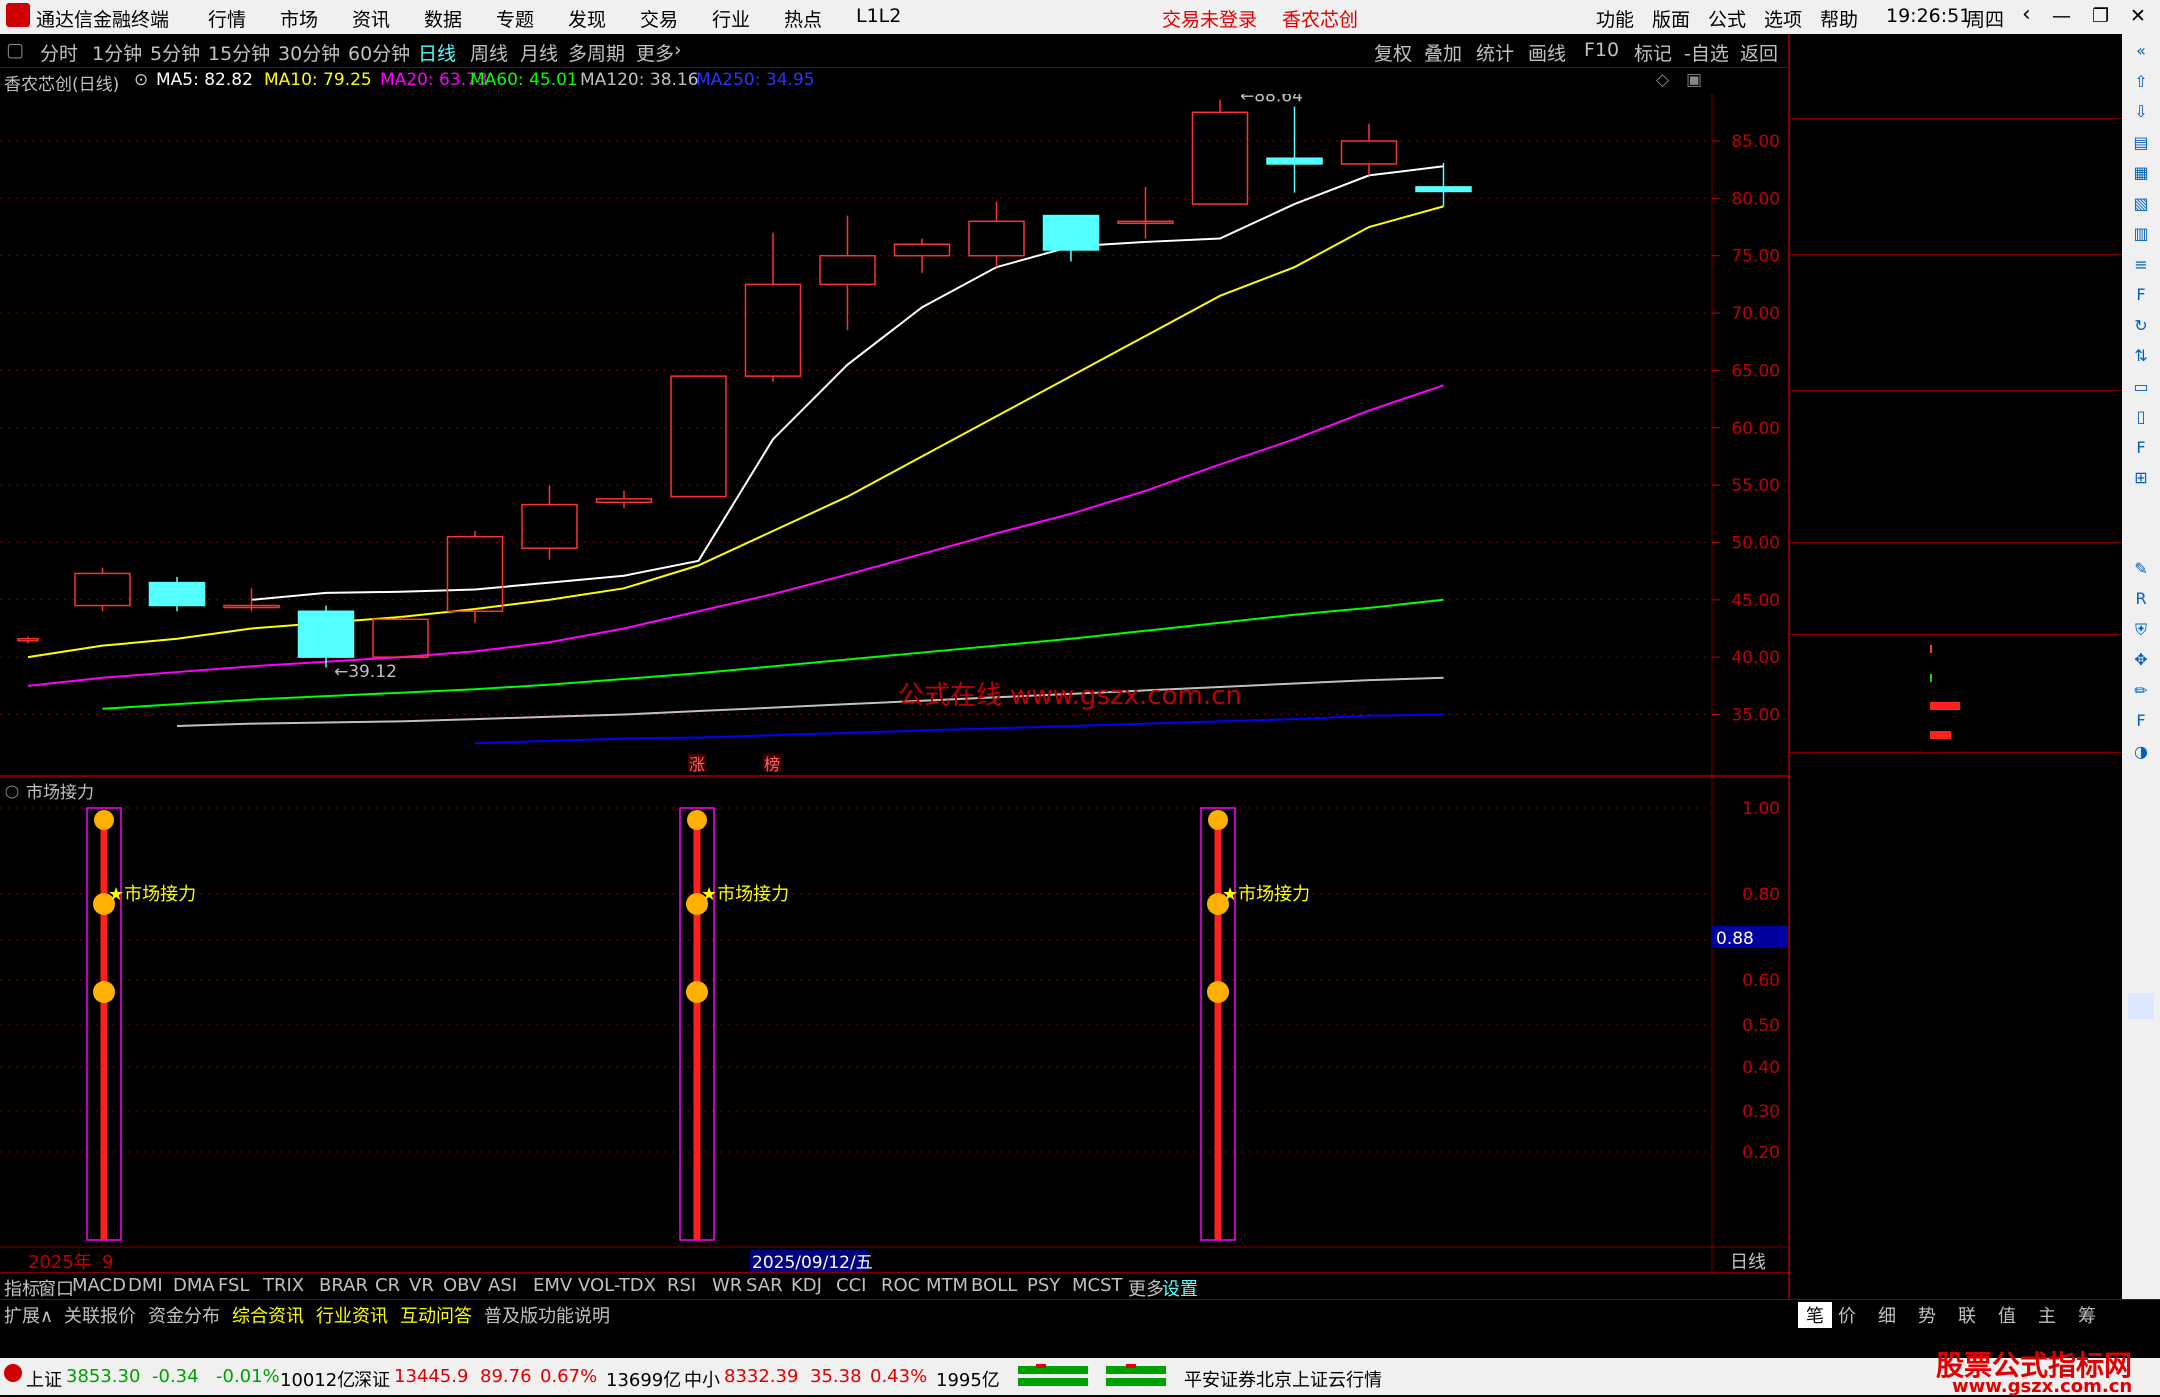 This screenshot has height=1397, width=2160. What do you see at coordinates (234, 1285) in the screenshot?
I see `indicator-tab: FSL` at bounding box center [234, 1285].